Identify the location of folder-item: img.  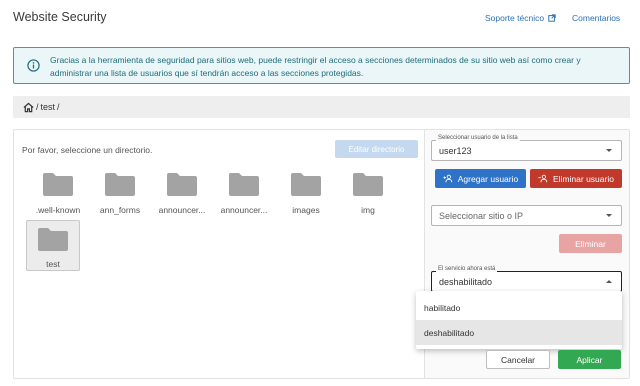
(368, 198).